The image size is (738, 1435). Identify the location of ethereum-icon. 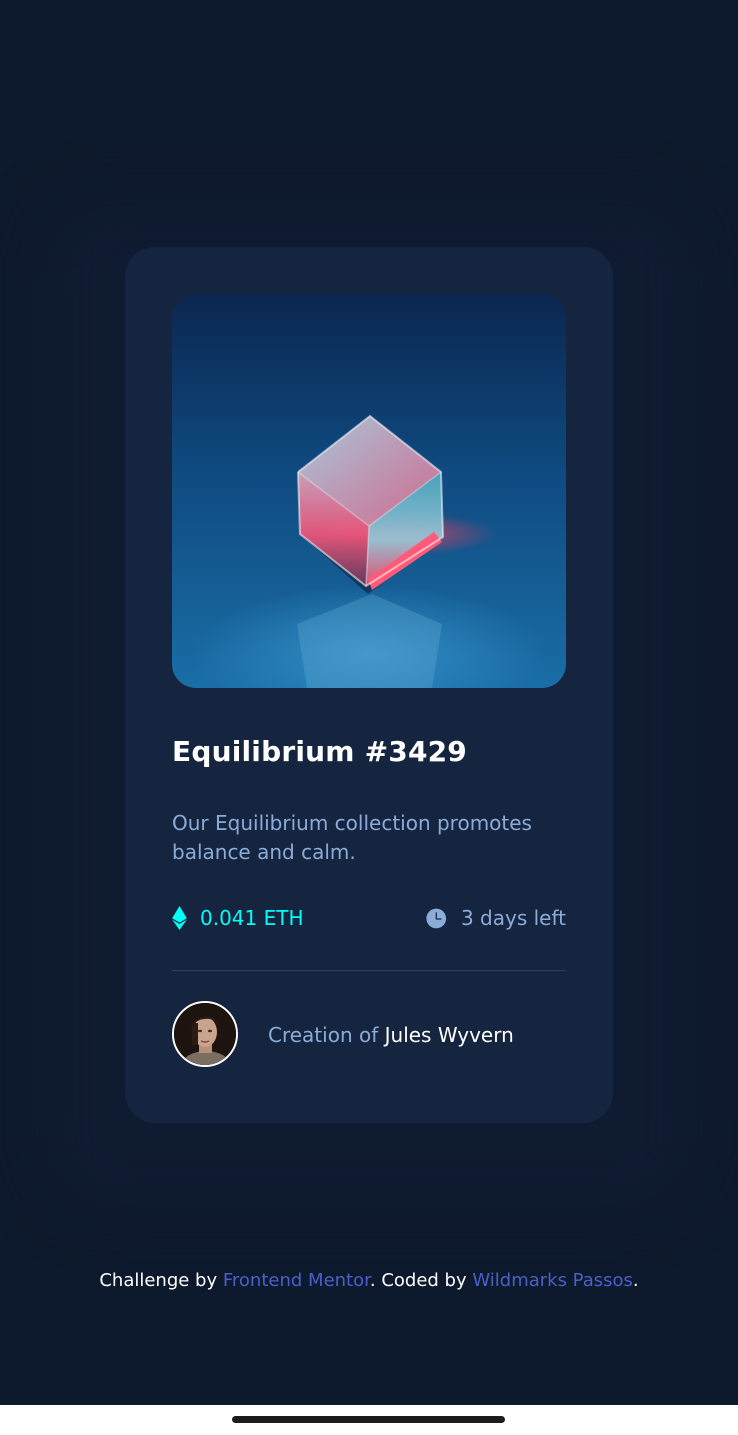
(179, 918).